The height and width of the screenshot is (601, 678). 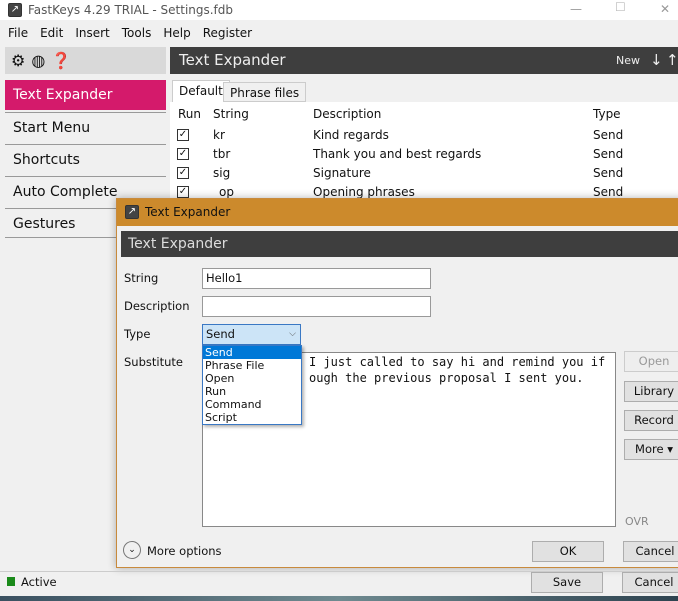 I want to click on description-input, so click(x=316, y=306).